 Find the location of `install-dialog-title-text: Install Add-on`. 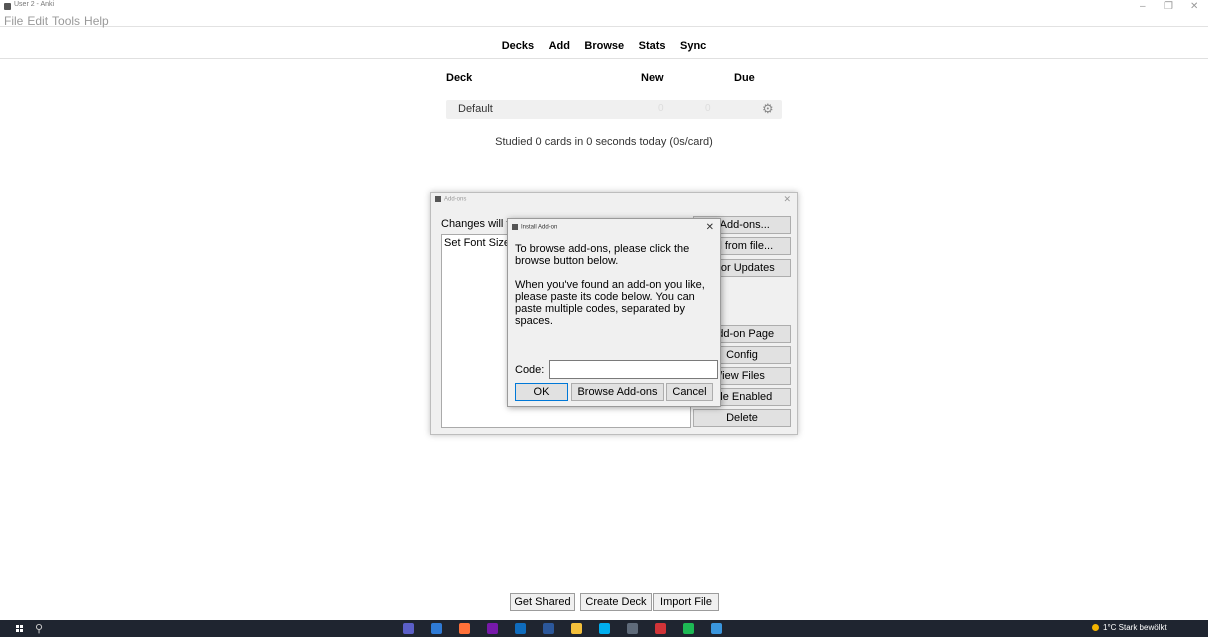

install-dialog-title-text: Install Add-on is located at coordinates (539, 227).